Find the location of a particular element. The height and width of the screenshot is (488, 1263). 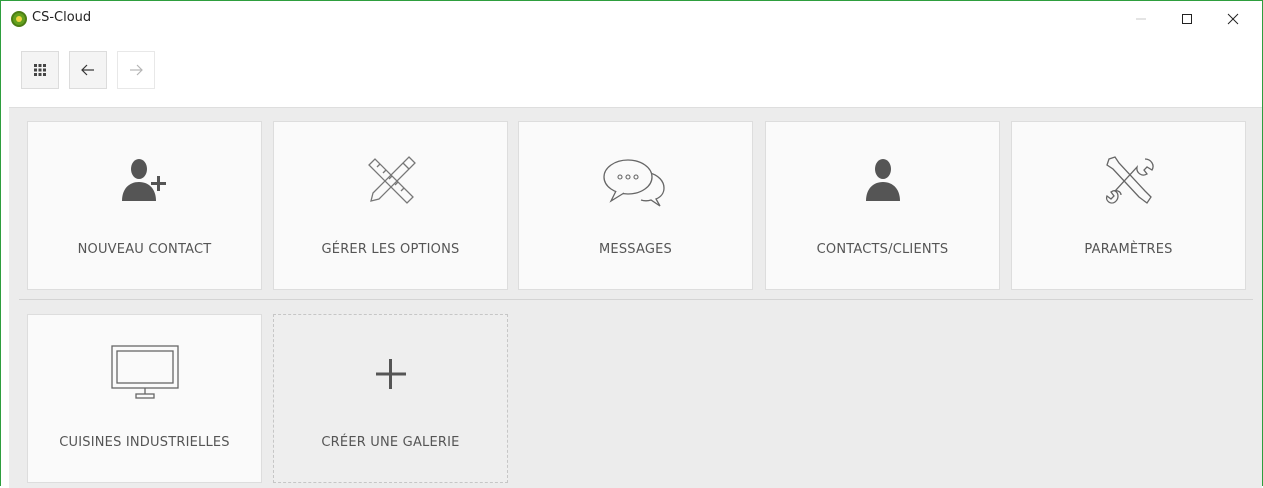

title-bar: CS-Cloud is located at coordinates (631, 21).